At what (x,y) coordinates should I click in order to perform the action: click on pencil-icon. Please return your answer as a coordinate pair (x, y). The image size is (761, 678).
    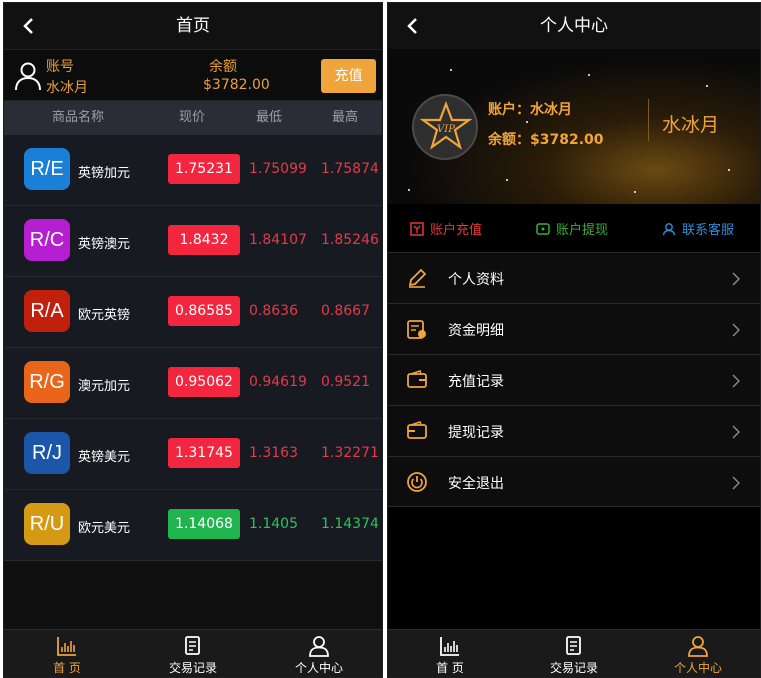
    Looking at the image, I should click on (417, 278).